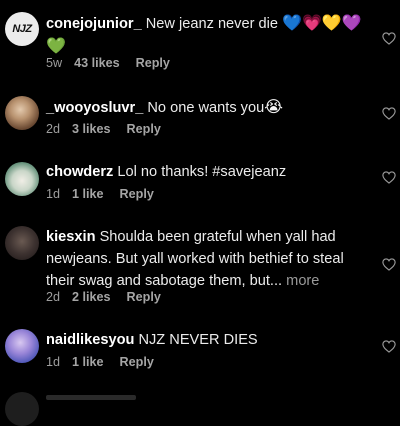 This screenshot has width=400, height=426. Describe the element at coordinates (206, 108) in the screenshot. I see `comment-text: No one wants you` at that location.